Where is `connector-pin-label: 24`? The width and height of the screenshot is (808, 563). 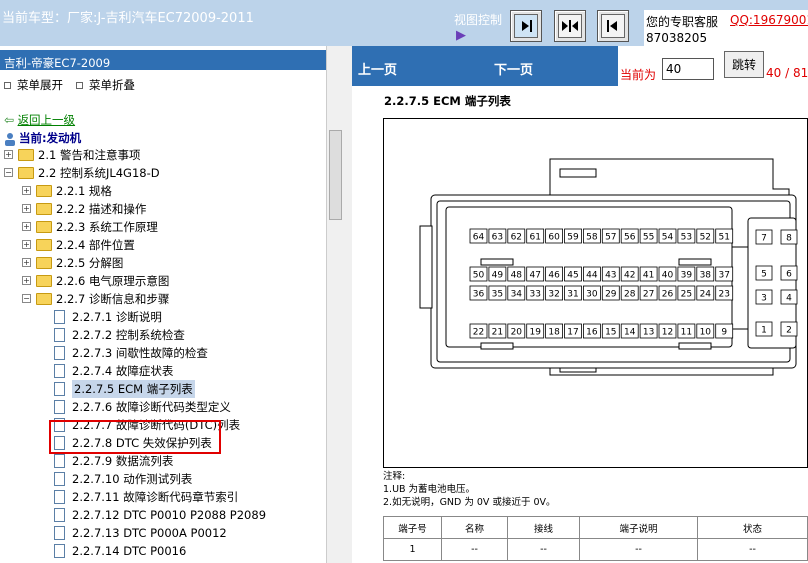 connector-pin-label: 24 is located at coordinates (706, 295).